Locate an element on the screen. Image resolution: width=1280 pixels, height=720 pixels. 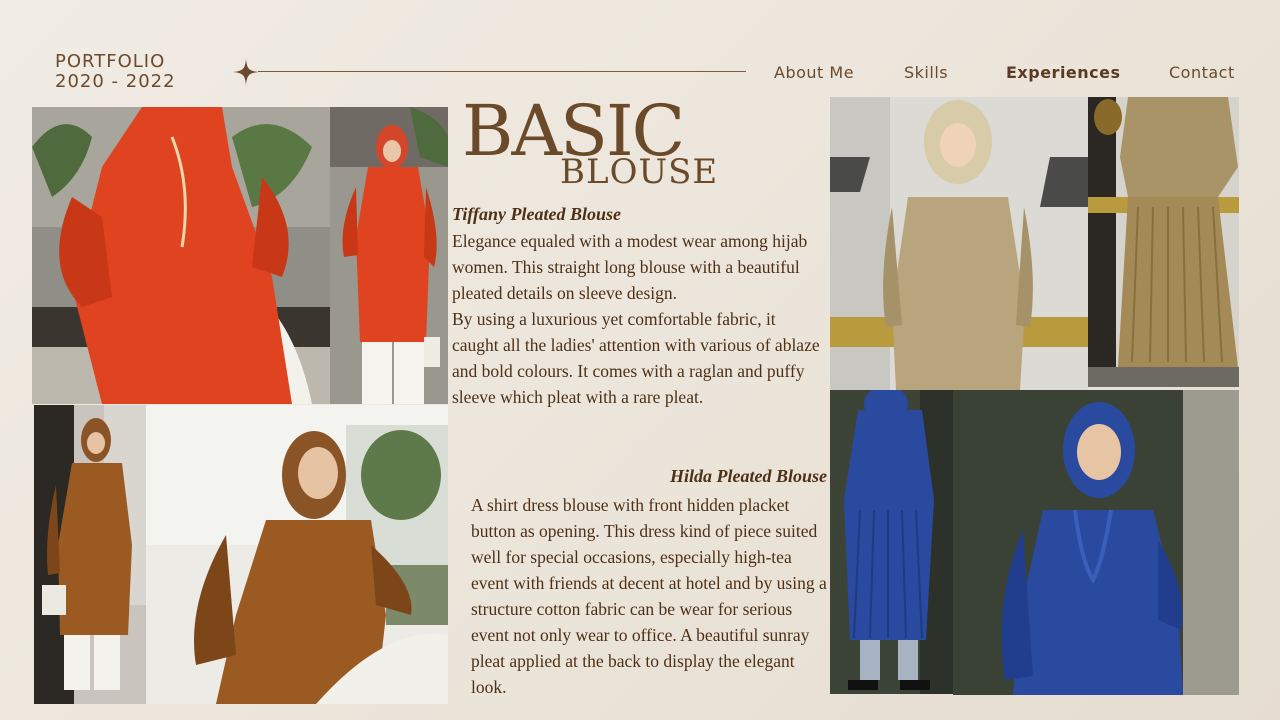
photo-beige-blouse-front is located at coordinates (959, 243).